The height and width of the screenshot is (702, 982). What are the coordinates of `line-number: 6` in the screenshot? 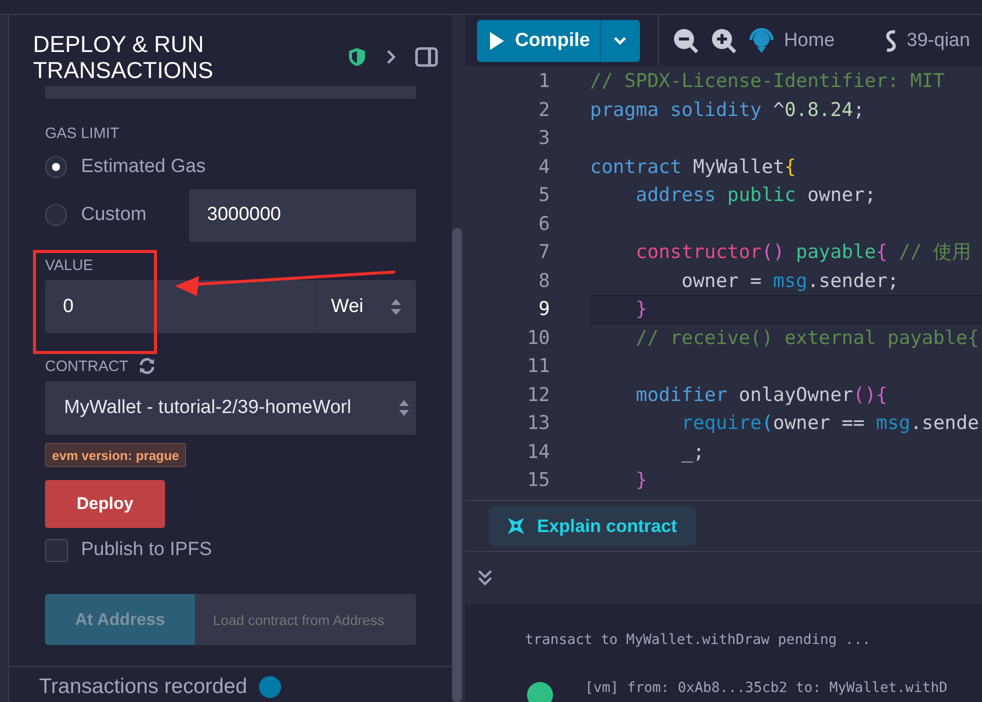 It's located at (544, 223).